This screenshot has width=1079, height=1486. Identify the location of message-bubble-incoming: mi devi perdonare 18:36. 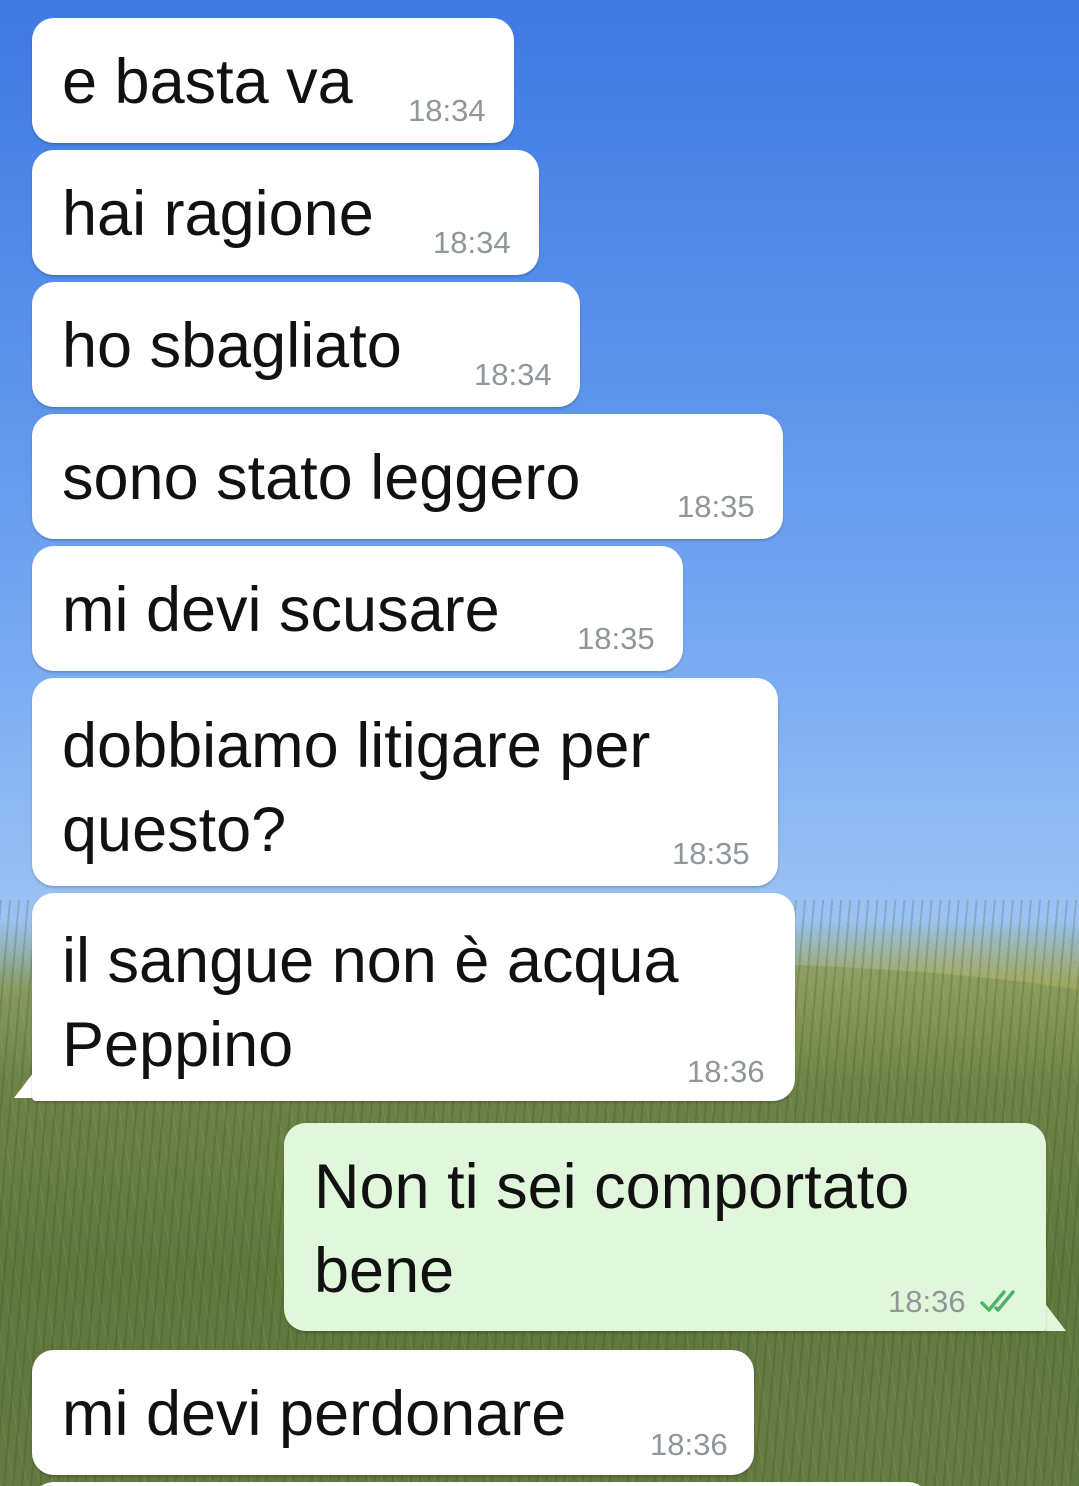
(393, 1412).